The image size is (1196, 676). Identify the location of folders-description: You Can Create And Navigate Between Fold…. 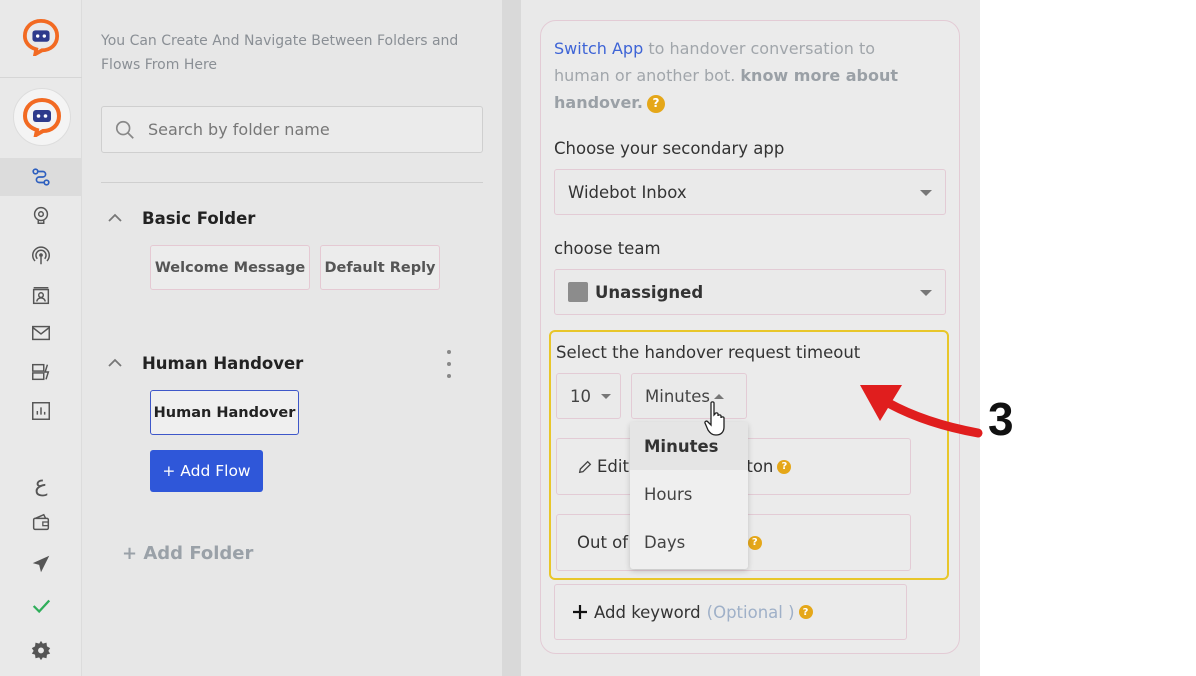
(280, 53).